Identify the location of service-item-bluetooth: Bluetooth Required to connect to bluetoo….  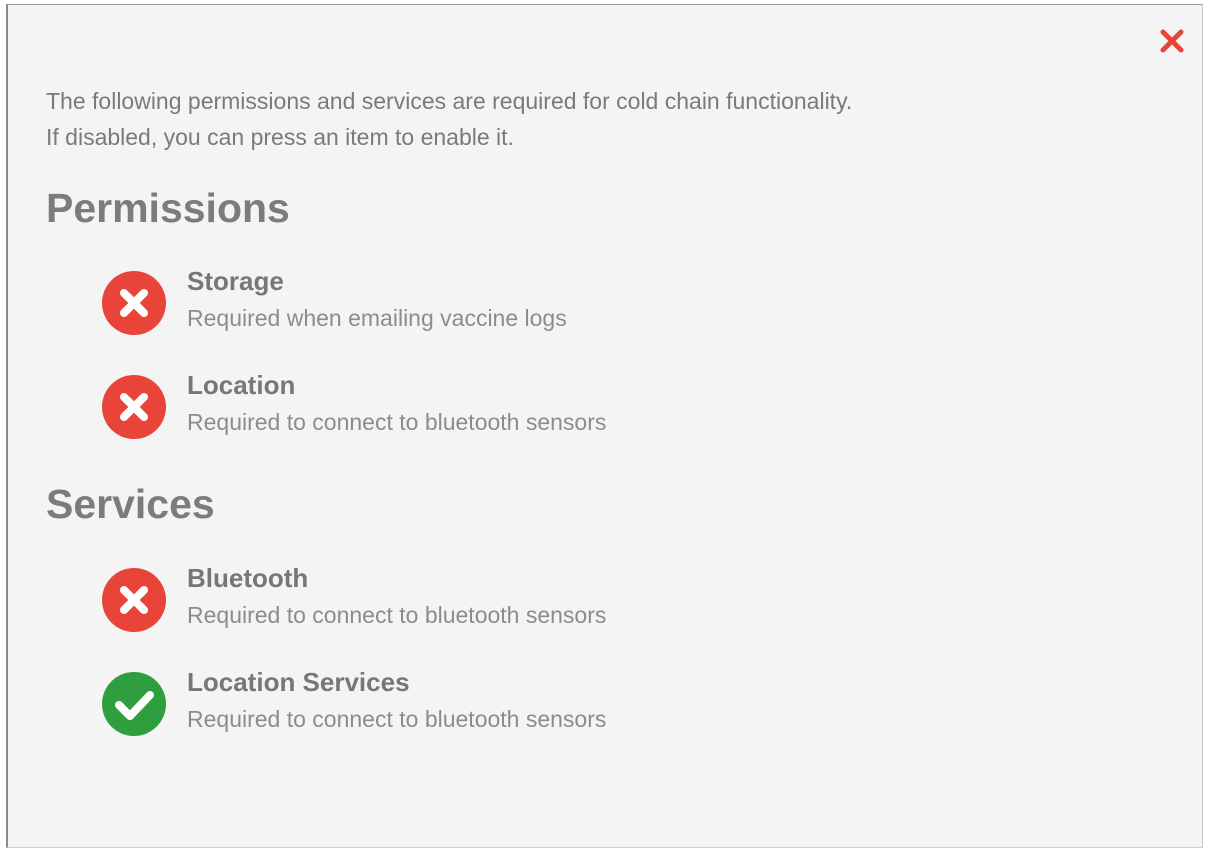
(451, 601).